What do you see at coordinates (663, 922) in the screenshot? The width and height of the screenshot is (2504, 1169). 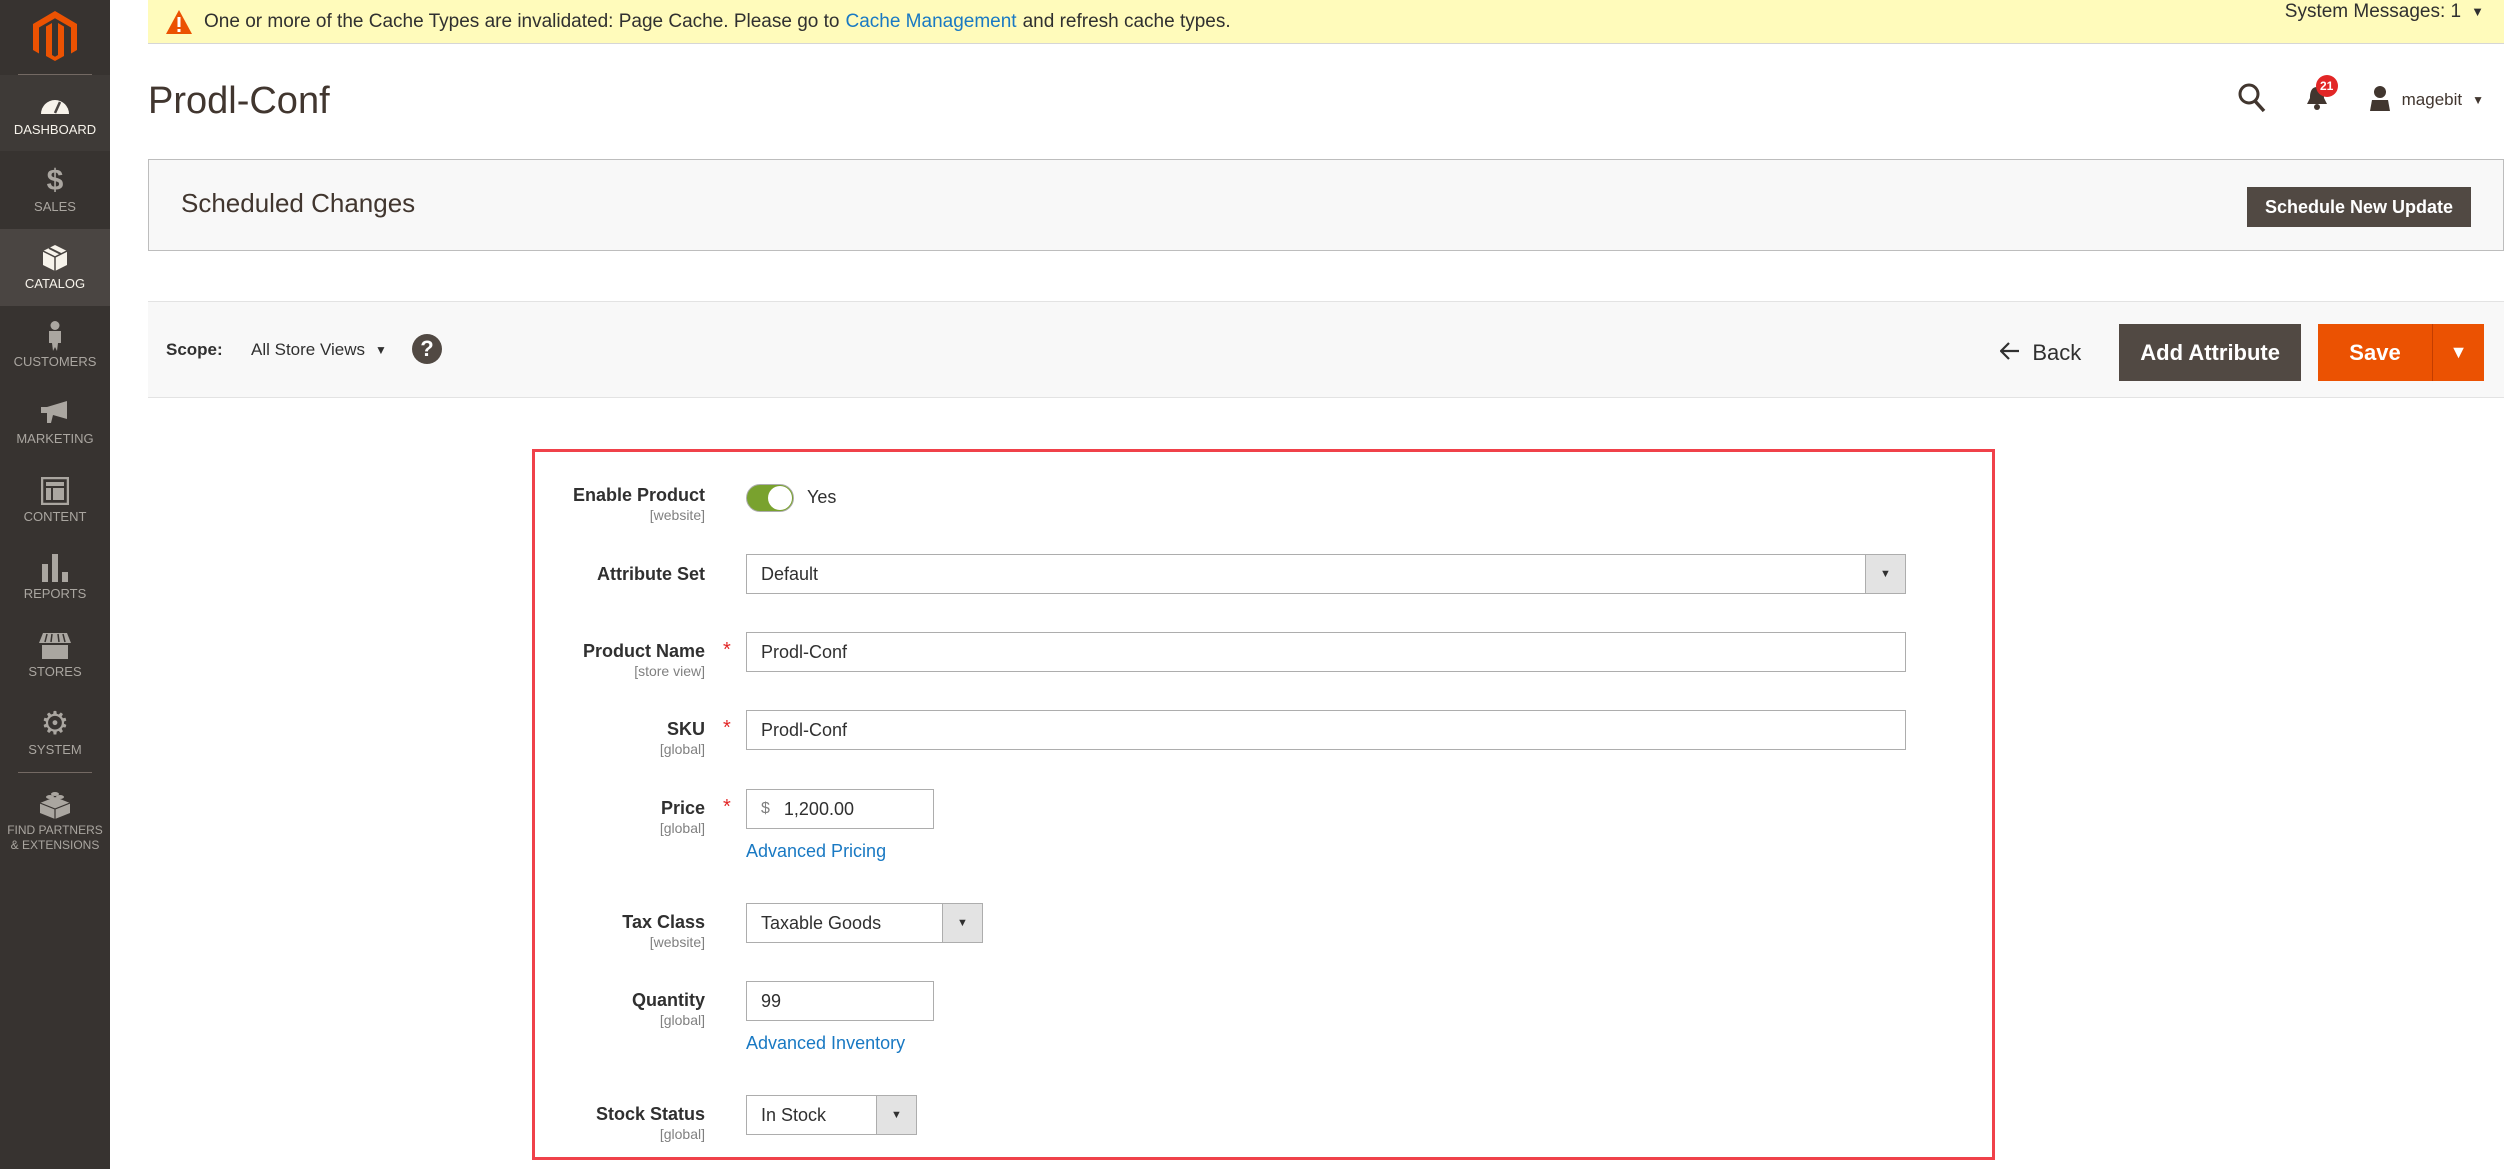 I see `label-text: Tax Class` at bounding box center [663, 922].